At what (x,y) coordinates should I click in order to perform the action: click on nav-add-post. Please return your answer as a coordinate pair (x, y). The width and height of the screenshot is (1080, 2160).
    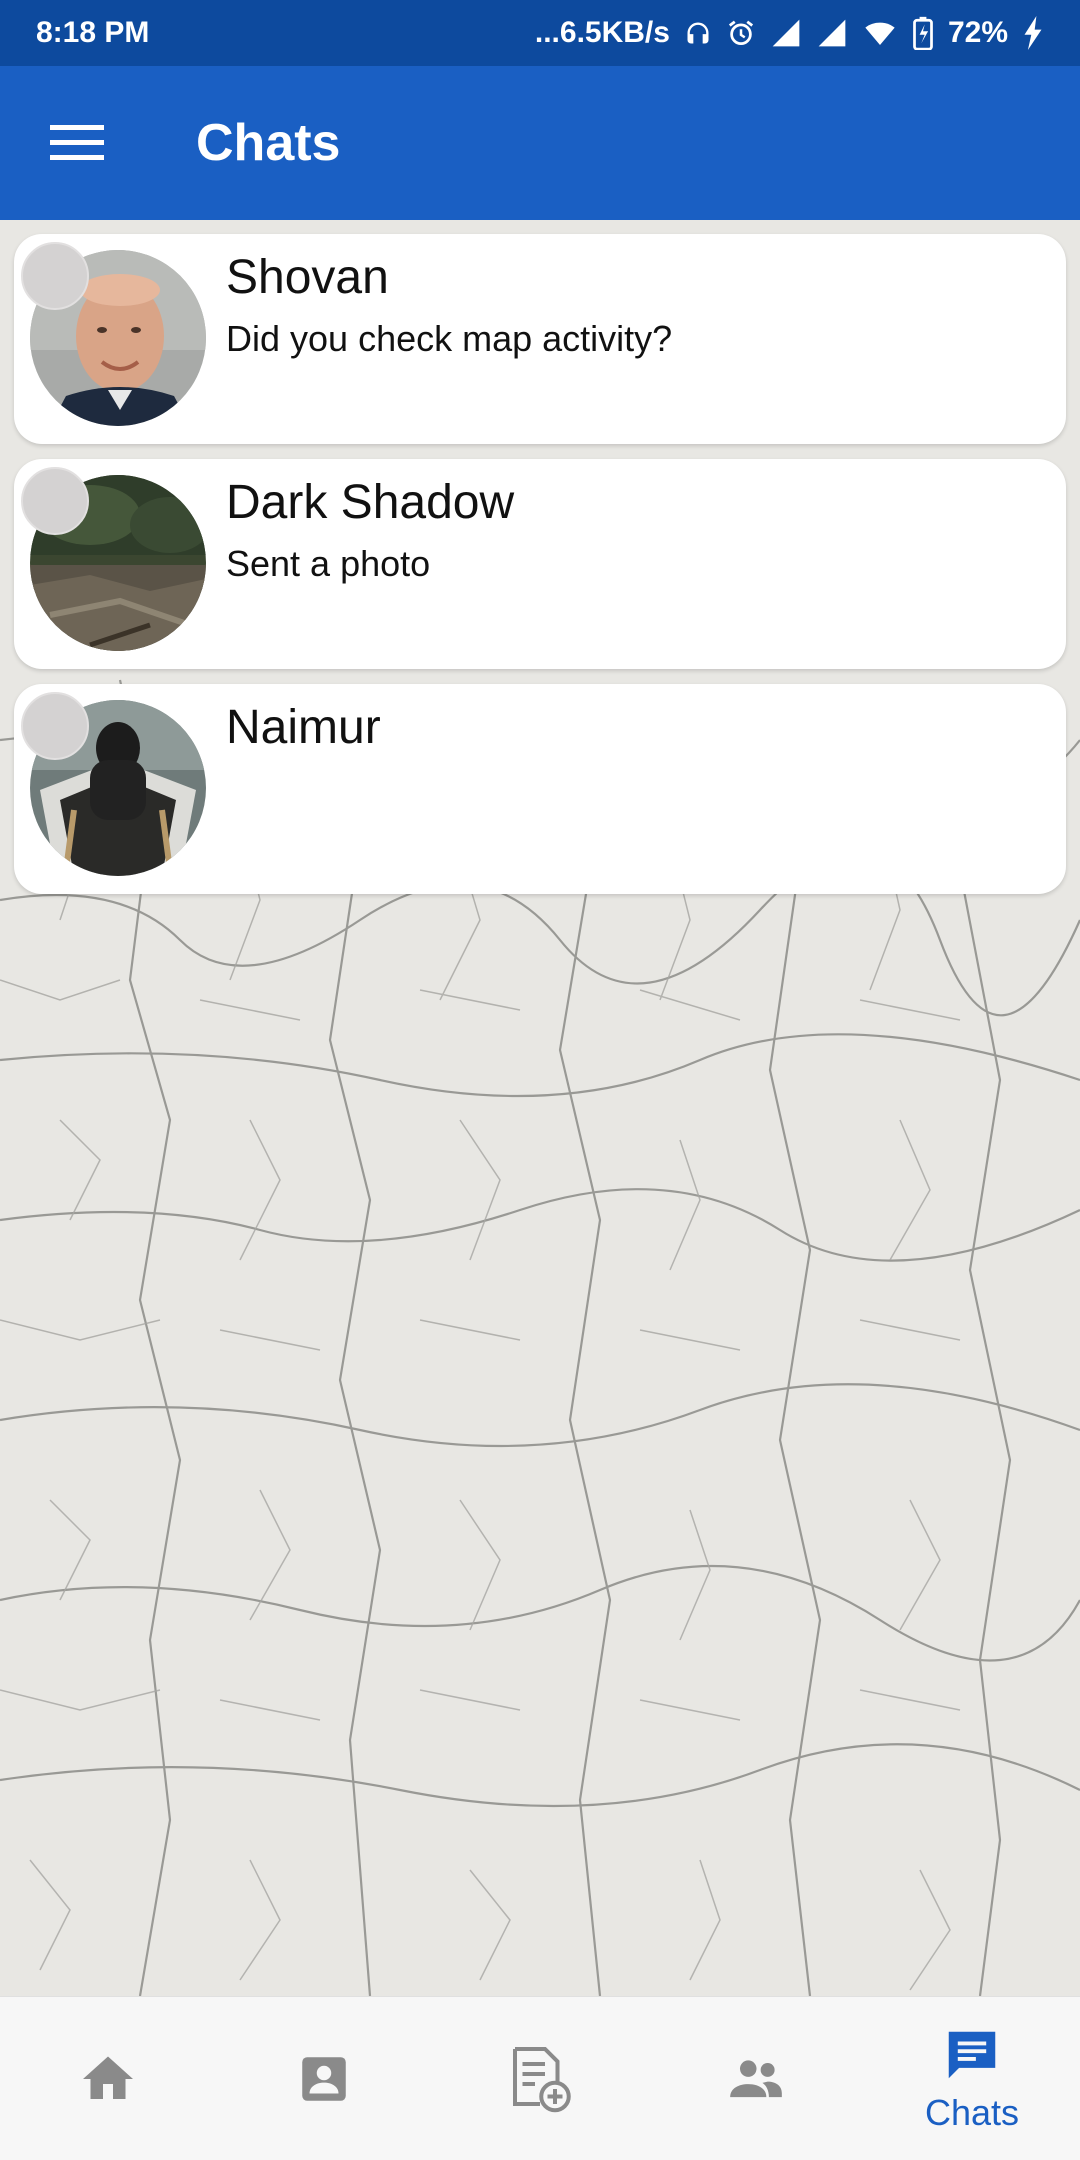
    Looking at the image, I should click on (540, 2078).